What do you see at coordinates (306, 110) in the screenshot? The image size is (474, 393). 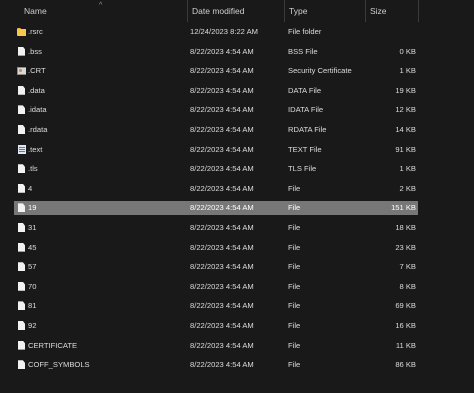 I see `file-type: IDATA File` at bounding box center [306, 110].